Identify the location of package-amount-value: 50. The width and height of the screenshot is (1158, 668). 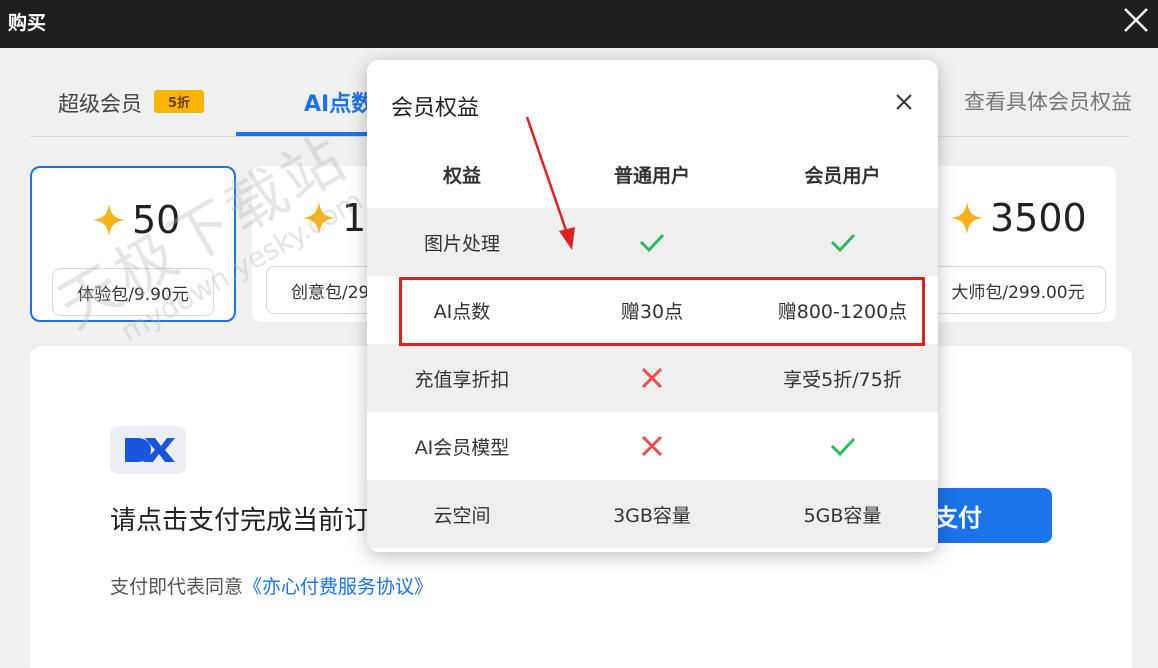
(156, 220).